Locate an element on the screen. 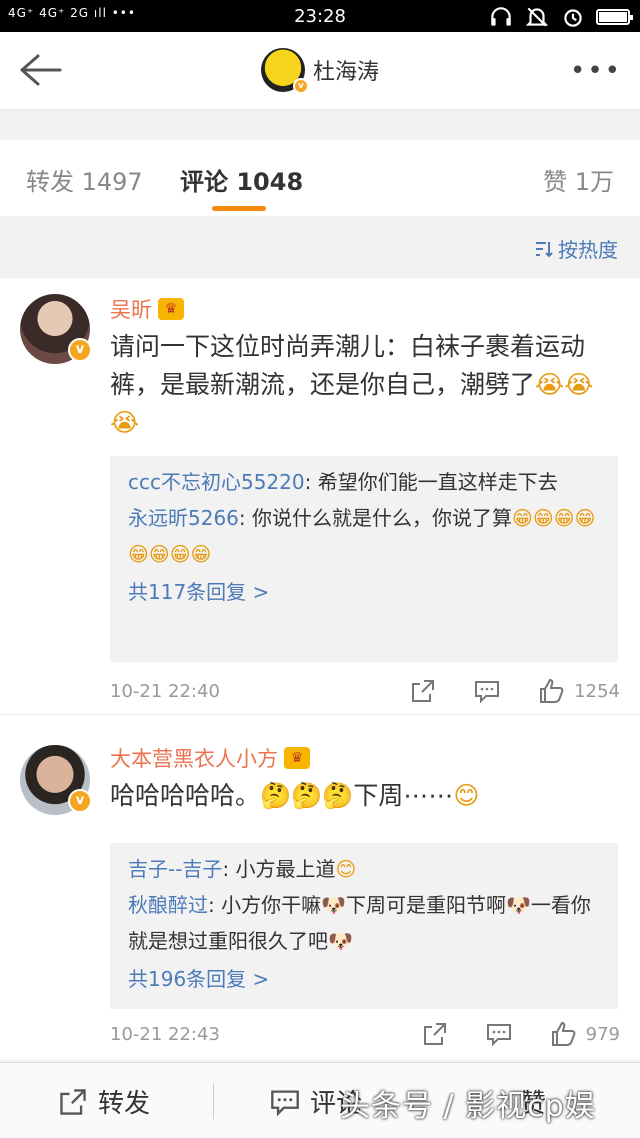 Image resolution: width=640 pixels, height=1138 pixels. comment-time: 10-21 22:43 is located at coordinates (165, 1034).